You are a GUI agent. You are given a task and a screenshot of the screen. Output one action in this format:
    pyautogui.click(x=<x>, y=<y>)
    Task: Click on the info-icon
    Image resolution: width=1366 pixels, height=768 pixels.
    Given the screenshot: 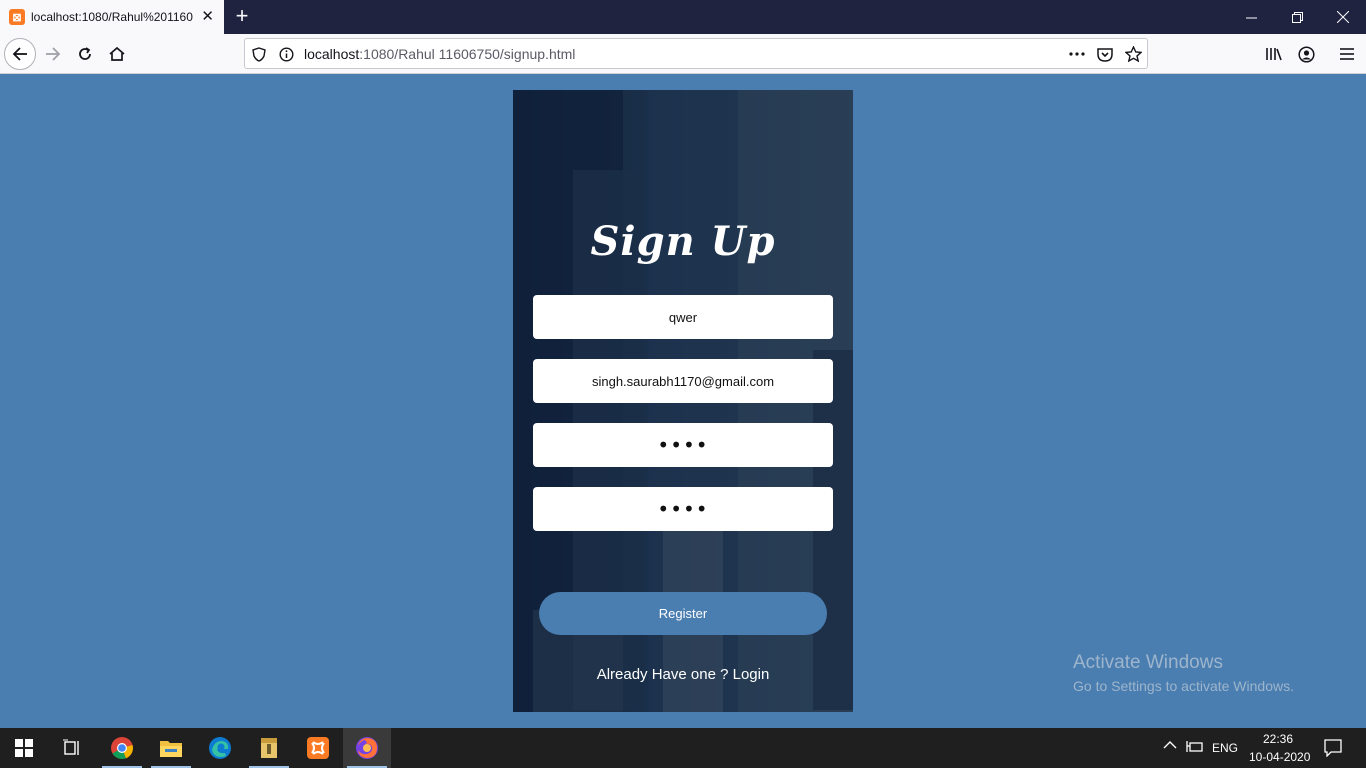 What is the action you would take?
    pyautogui.click(x=286, y=54)
    